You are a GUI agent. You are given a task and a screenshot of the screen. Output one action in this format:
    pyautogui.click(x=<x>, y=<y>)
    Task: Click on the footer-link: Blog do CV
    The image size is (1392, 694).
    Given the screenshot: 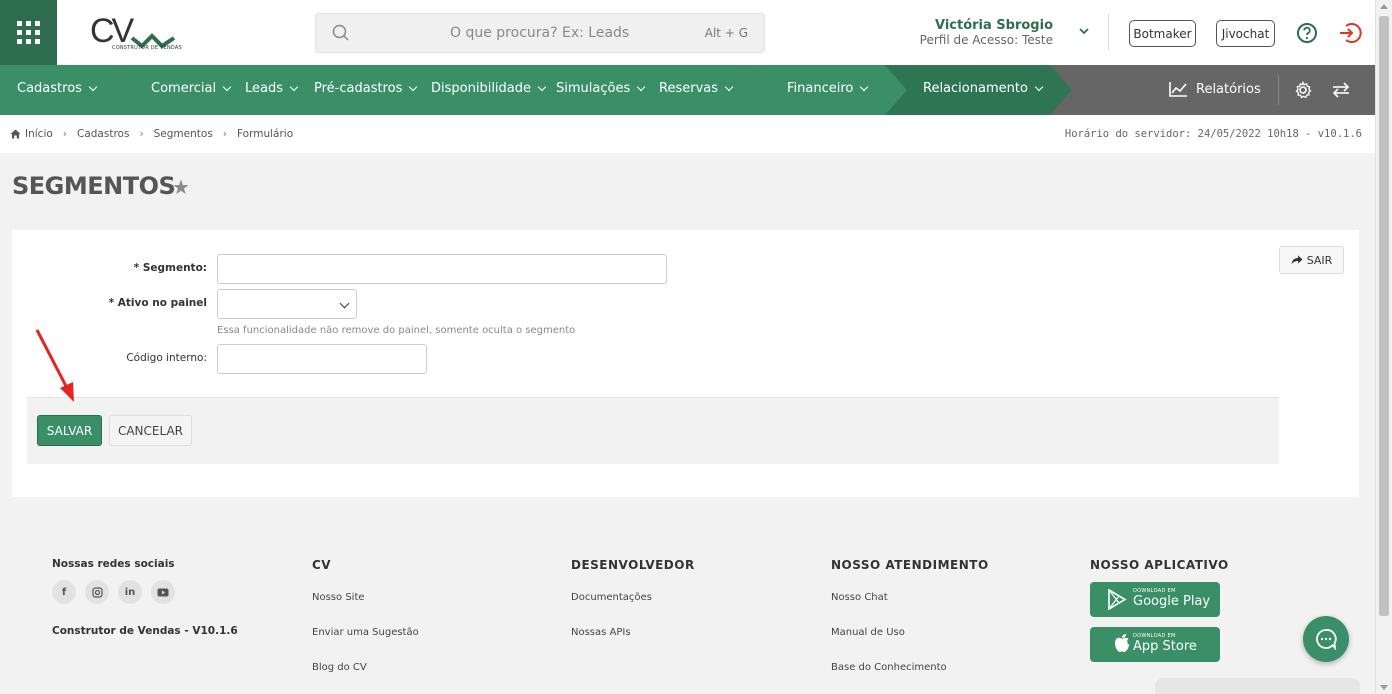 What is the action you would take?
    pyautogui.click(x=339, y=667)
    